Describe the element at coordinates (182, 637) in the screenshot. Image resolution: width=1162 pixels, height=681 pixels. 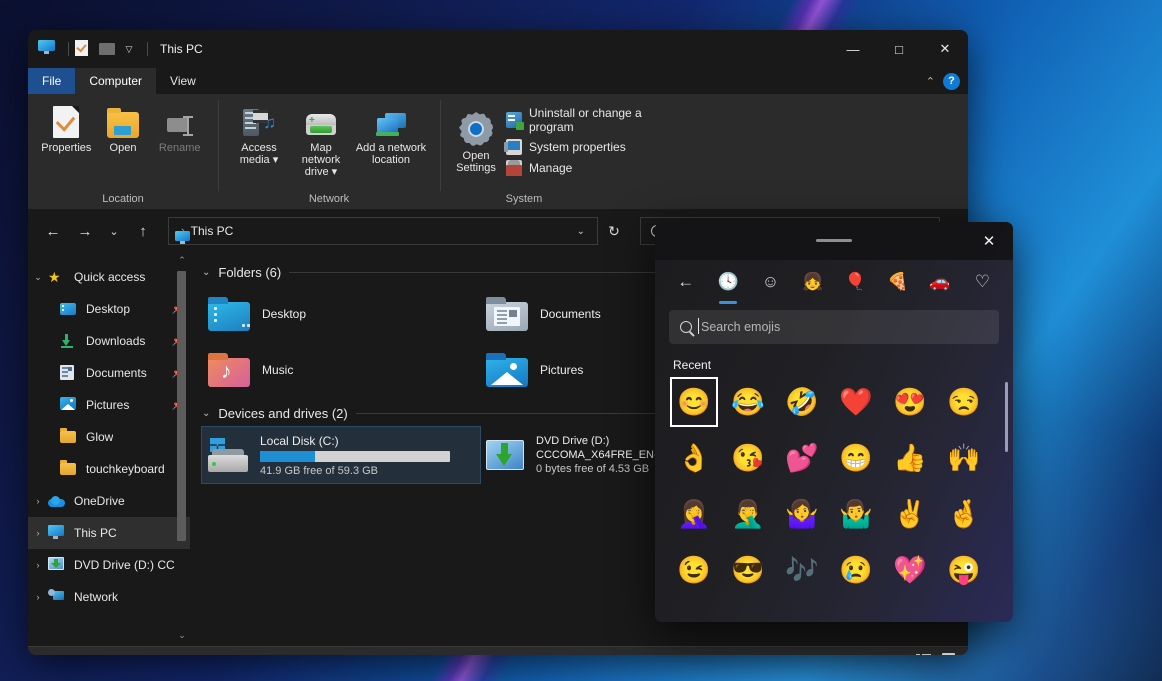
I see `scroll-down-icon: ⌄` at that location.